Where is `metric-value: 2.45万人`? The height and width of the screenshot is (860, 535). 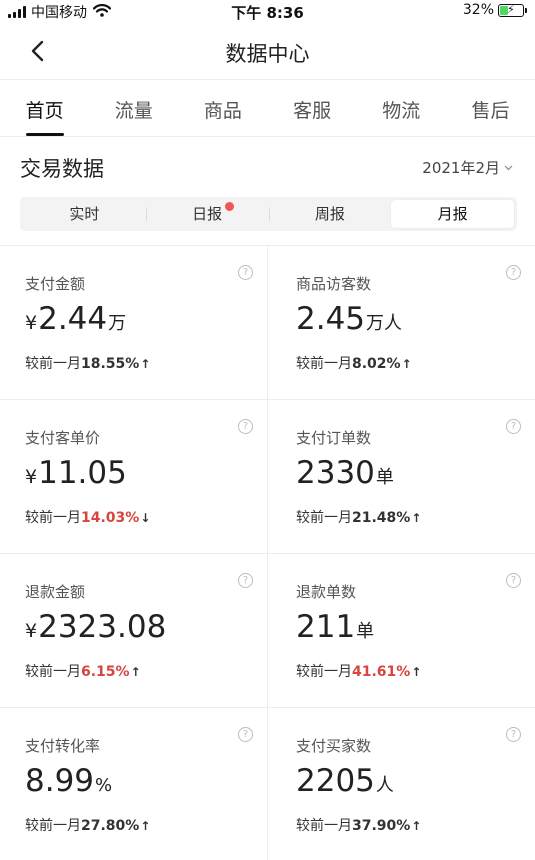
metric-value: 2.45万人 is located at coordinates (349, 319).